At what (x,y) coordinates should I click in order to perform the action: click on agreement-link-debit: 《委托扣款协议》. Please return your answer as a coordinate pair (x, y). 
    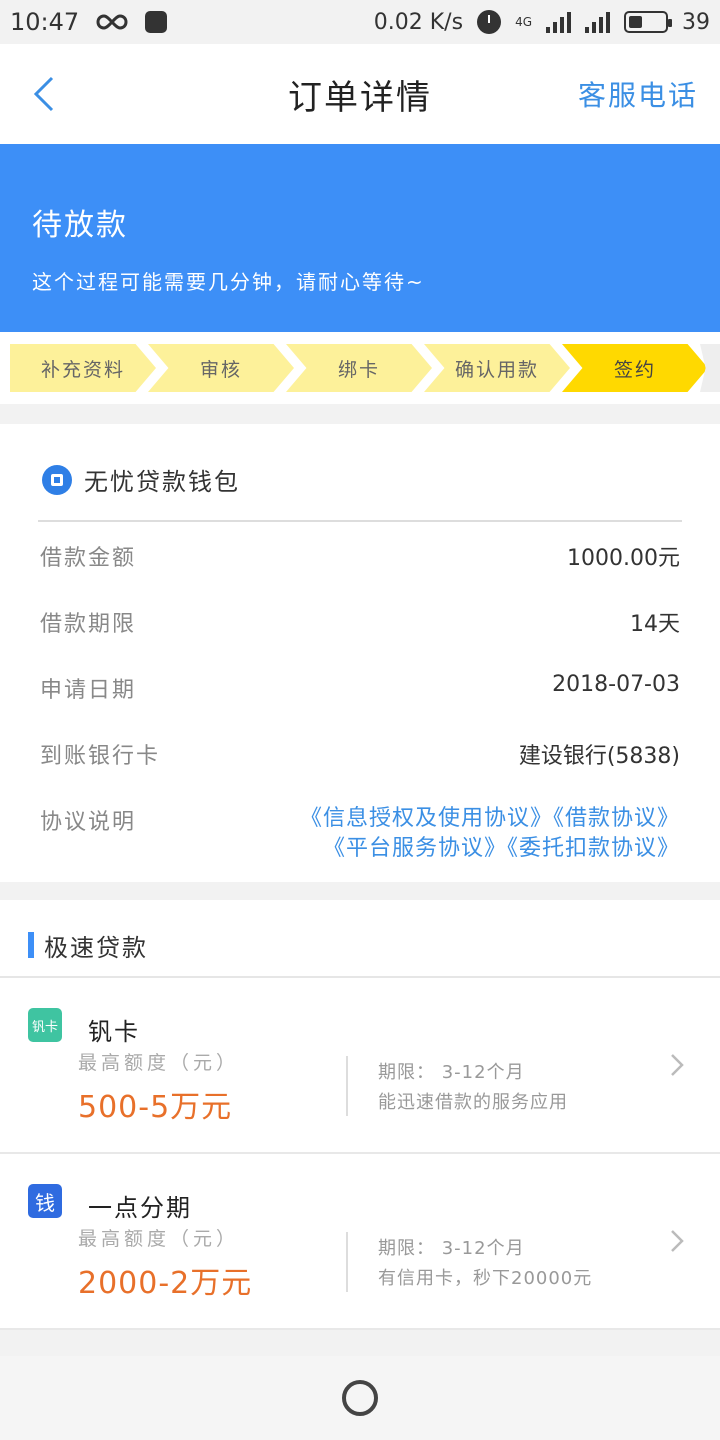
    Looking at the image, I should click on (593, 848).